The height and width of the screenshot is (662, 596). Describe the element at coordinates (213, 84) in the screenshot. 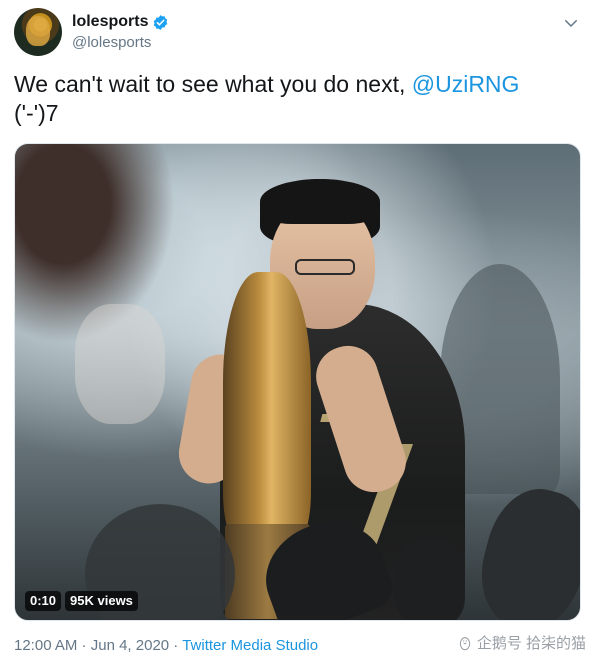

I see `tweet-text-before: We can't wait to see what you do next,` at that location.